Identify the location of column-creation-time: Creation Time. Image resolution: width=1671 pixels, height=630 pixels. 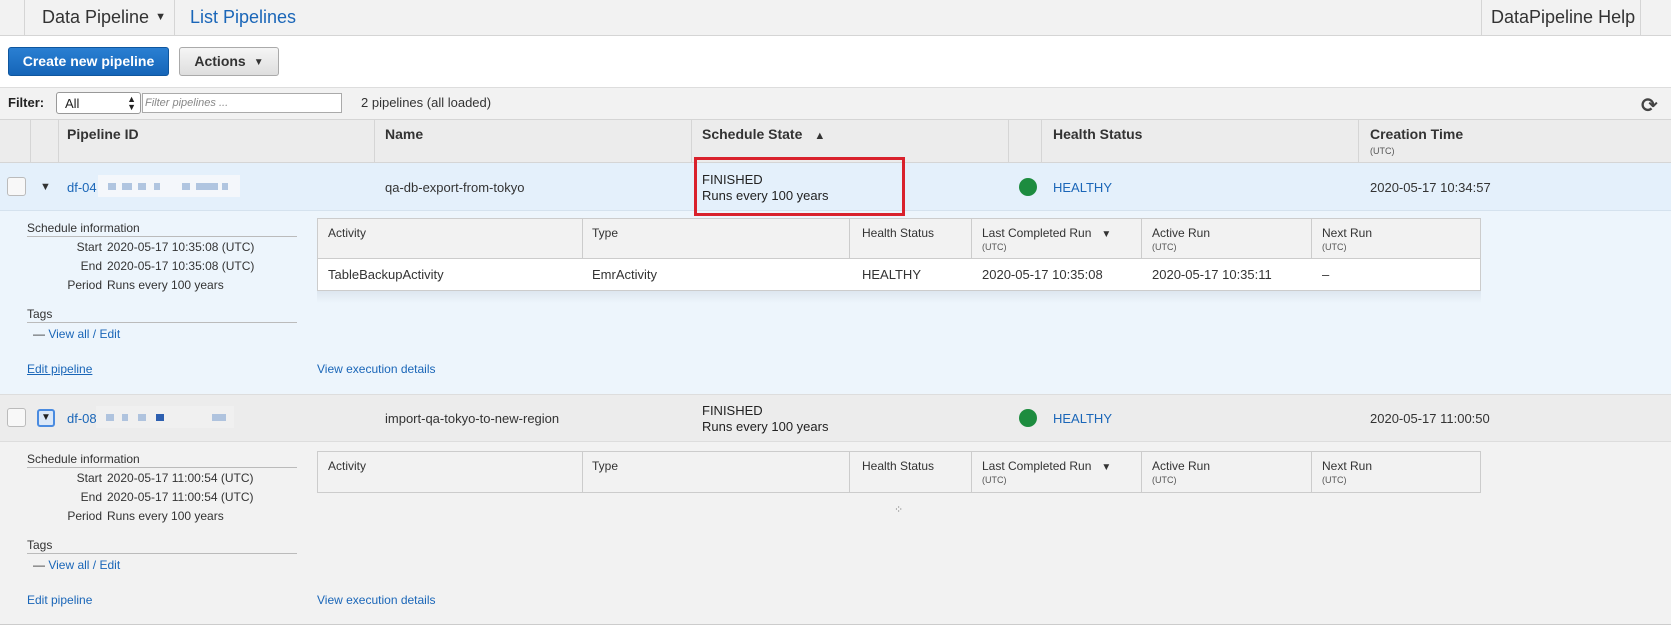
(1416, 134).